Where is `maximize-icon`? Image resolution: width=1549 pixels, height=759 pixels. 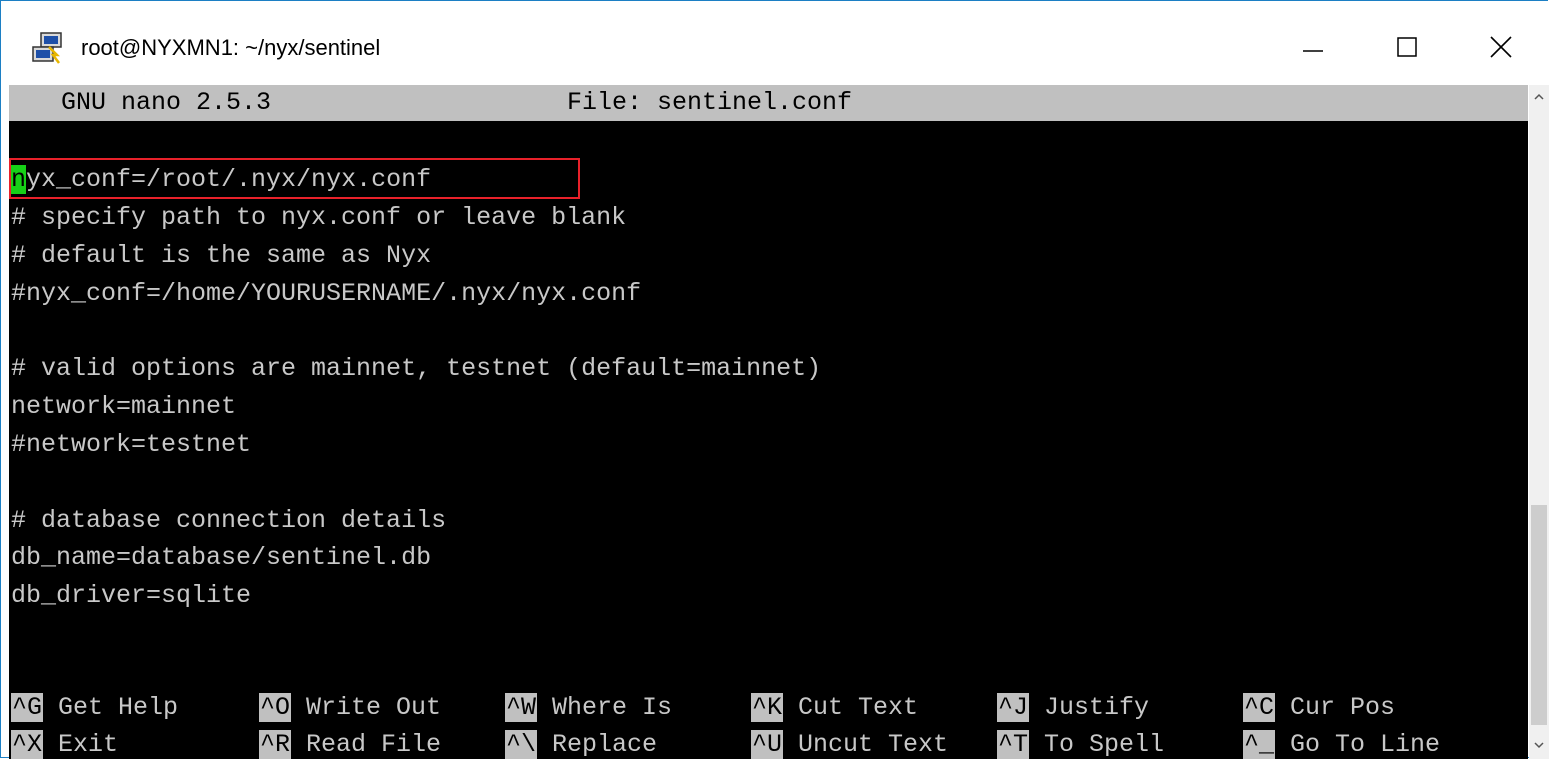
maximize-icon is located at coordinates (1407, 47).